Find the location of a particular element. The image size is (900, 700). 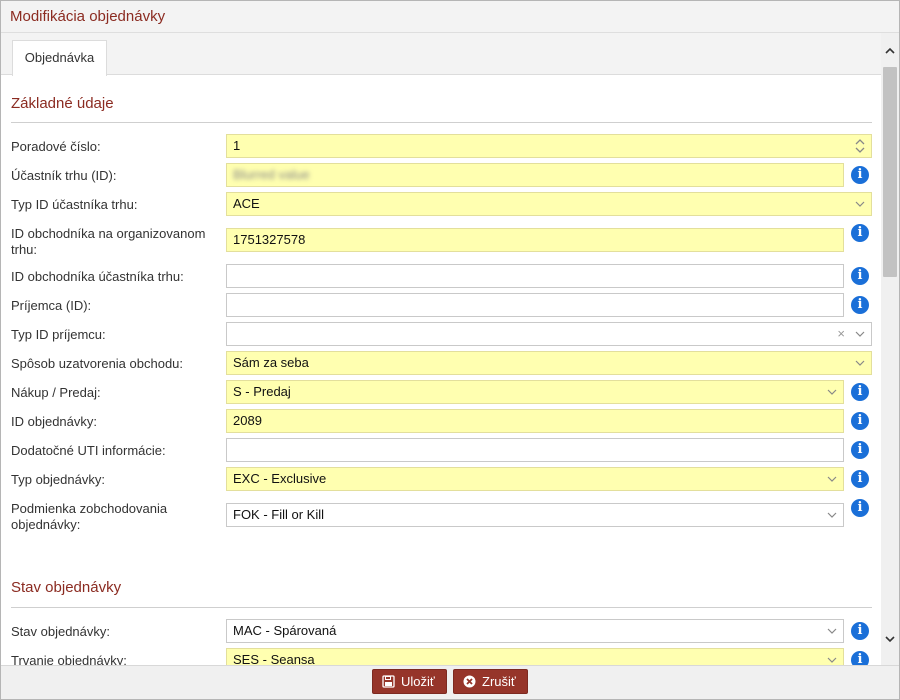

label-typ-objednavky: Typ objednávky: is located at coordinates (58, 479).